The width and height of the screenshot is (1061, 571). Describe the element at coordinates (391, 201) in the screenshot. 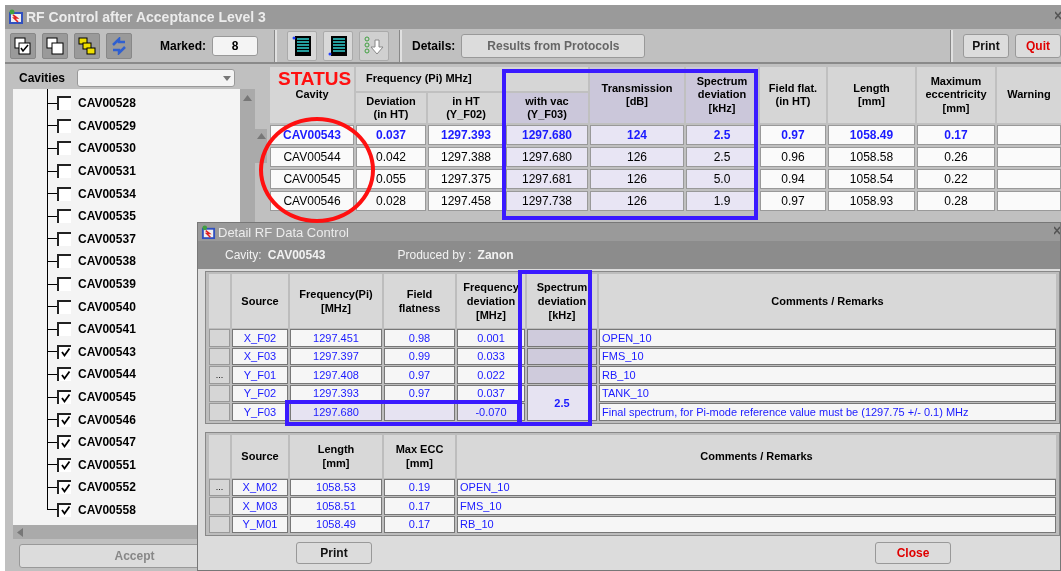

I see `table-cell: 0.028` at that location.